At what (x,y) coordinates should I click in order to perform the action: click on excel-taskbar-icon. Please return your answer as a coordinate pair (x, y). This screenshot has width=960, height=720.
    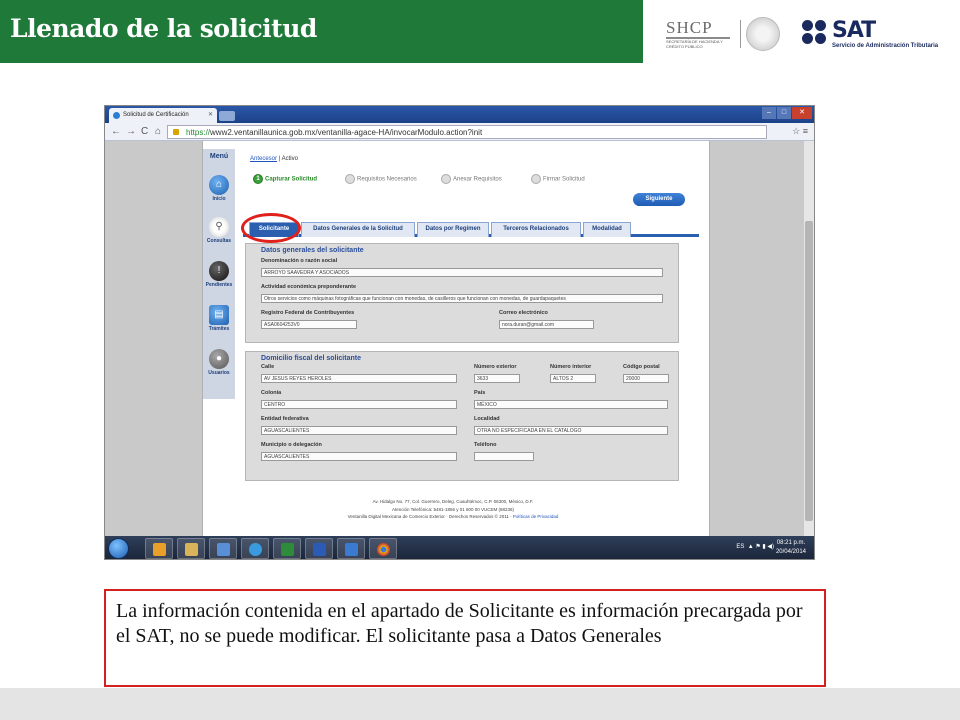
    Looking at the image, I should click on (287, 548).